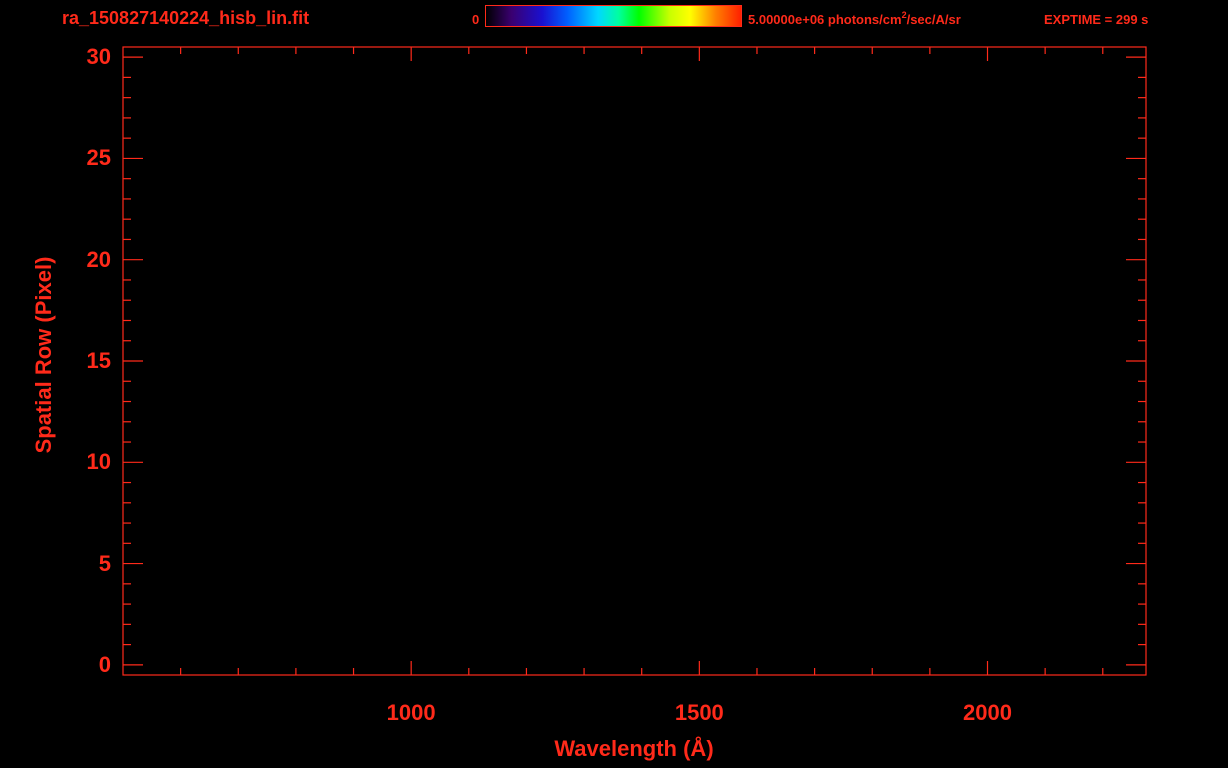 The image size is (1228, 768). What do you see at coordinates (627, 432) in the screenshot?
I see `heatmap-row` at bounding box center [627, 432].